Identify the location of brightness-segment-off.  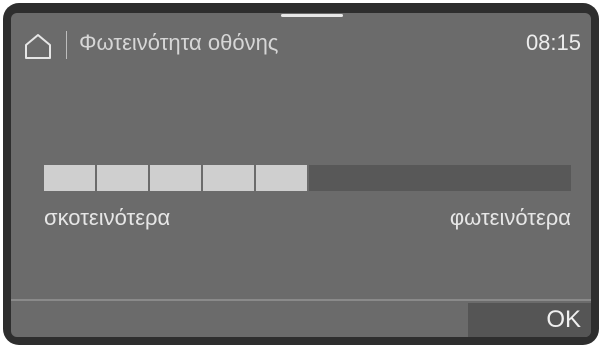
(440, 178).